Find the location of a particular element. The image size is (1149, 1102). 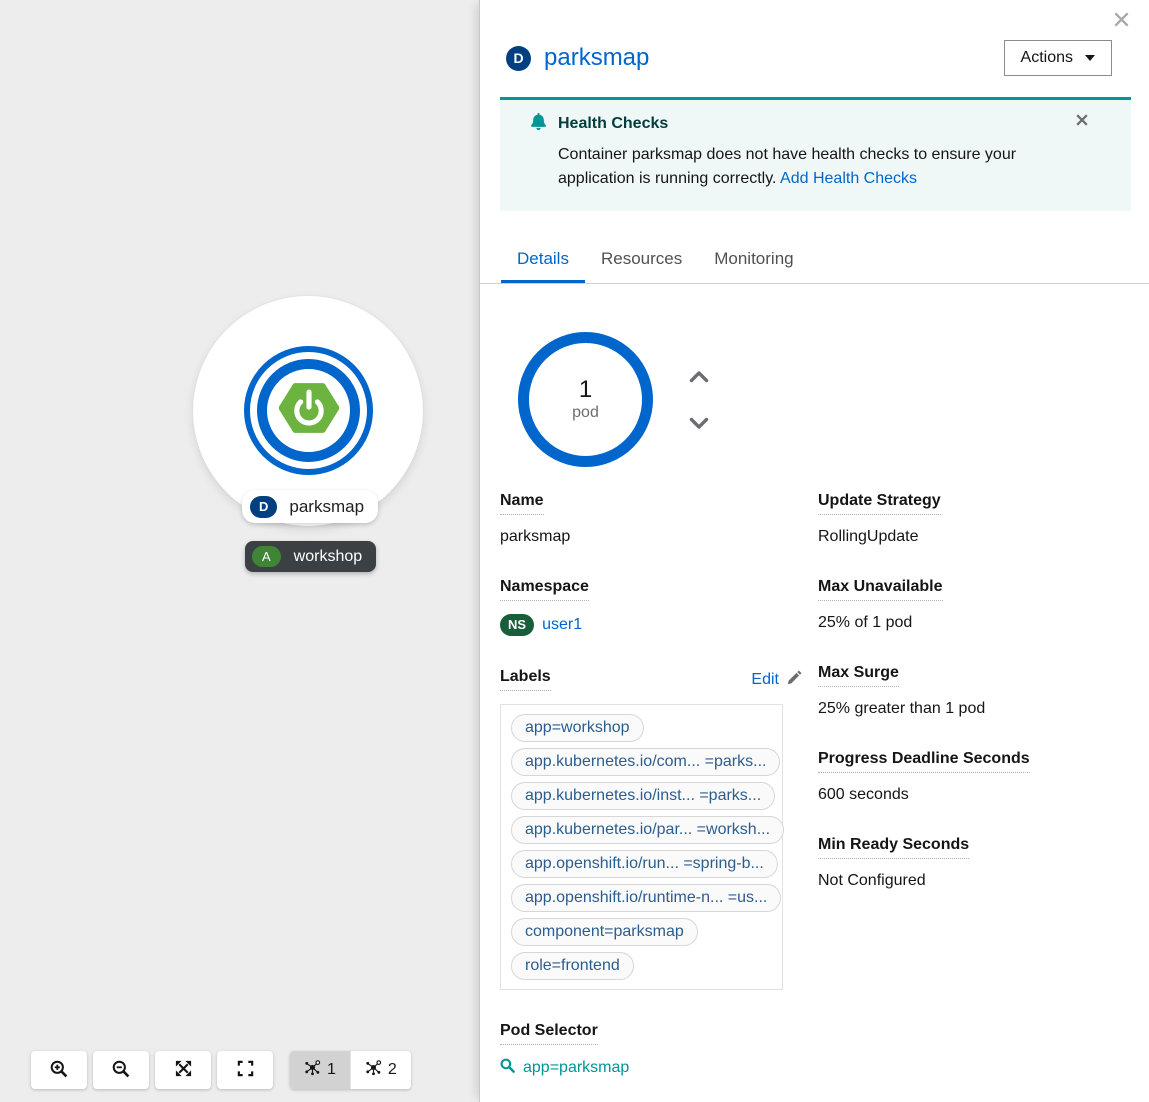

field-namespace: Namespace NS user1 is located at coordinates (659, 607).